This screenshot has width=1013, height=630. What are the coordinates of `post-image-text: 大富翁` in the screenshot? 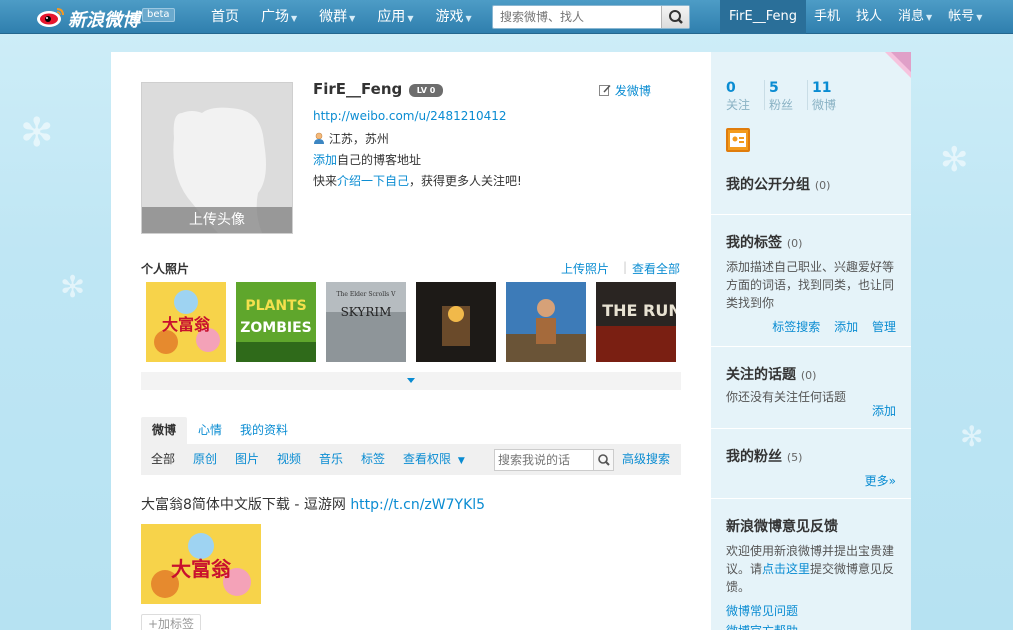 It's located at (201, 569).